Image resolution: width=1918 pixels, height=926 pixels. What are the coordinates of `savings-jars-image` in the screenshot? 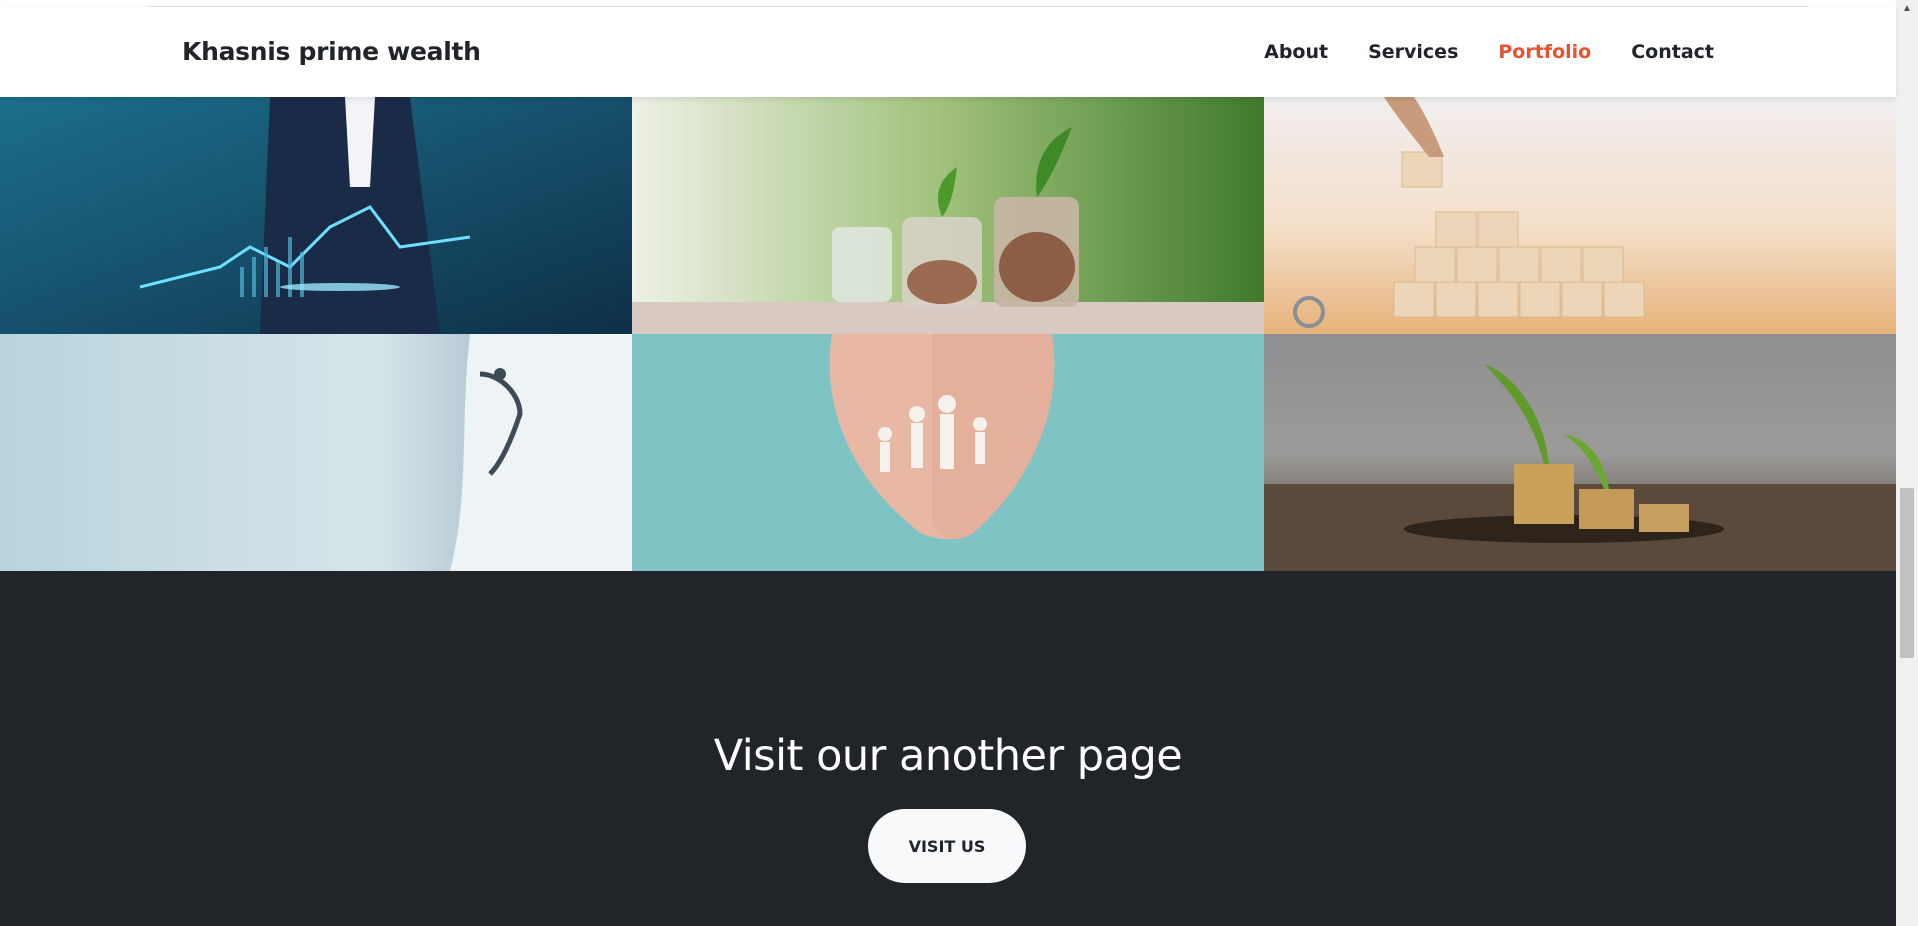 It's located at (948, 215).